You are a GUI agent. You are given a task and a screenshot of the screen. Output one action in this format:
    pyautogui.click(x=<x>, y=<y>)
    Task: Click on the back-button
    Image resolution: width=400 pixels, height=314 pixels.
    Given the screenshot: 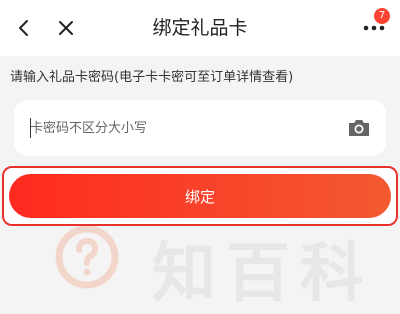 What is the action you would take?
    pyautogui.click(x=24, y=28)
    